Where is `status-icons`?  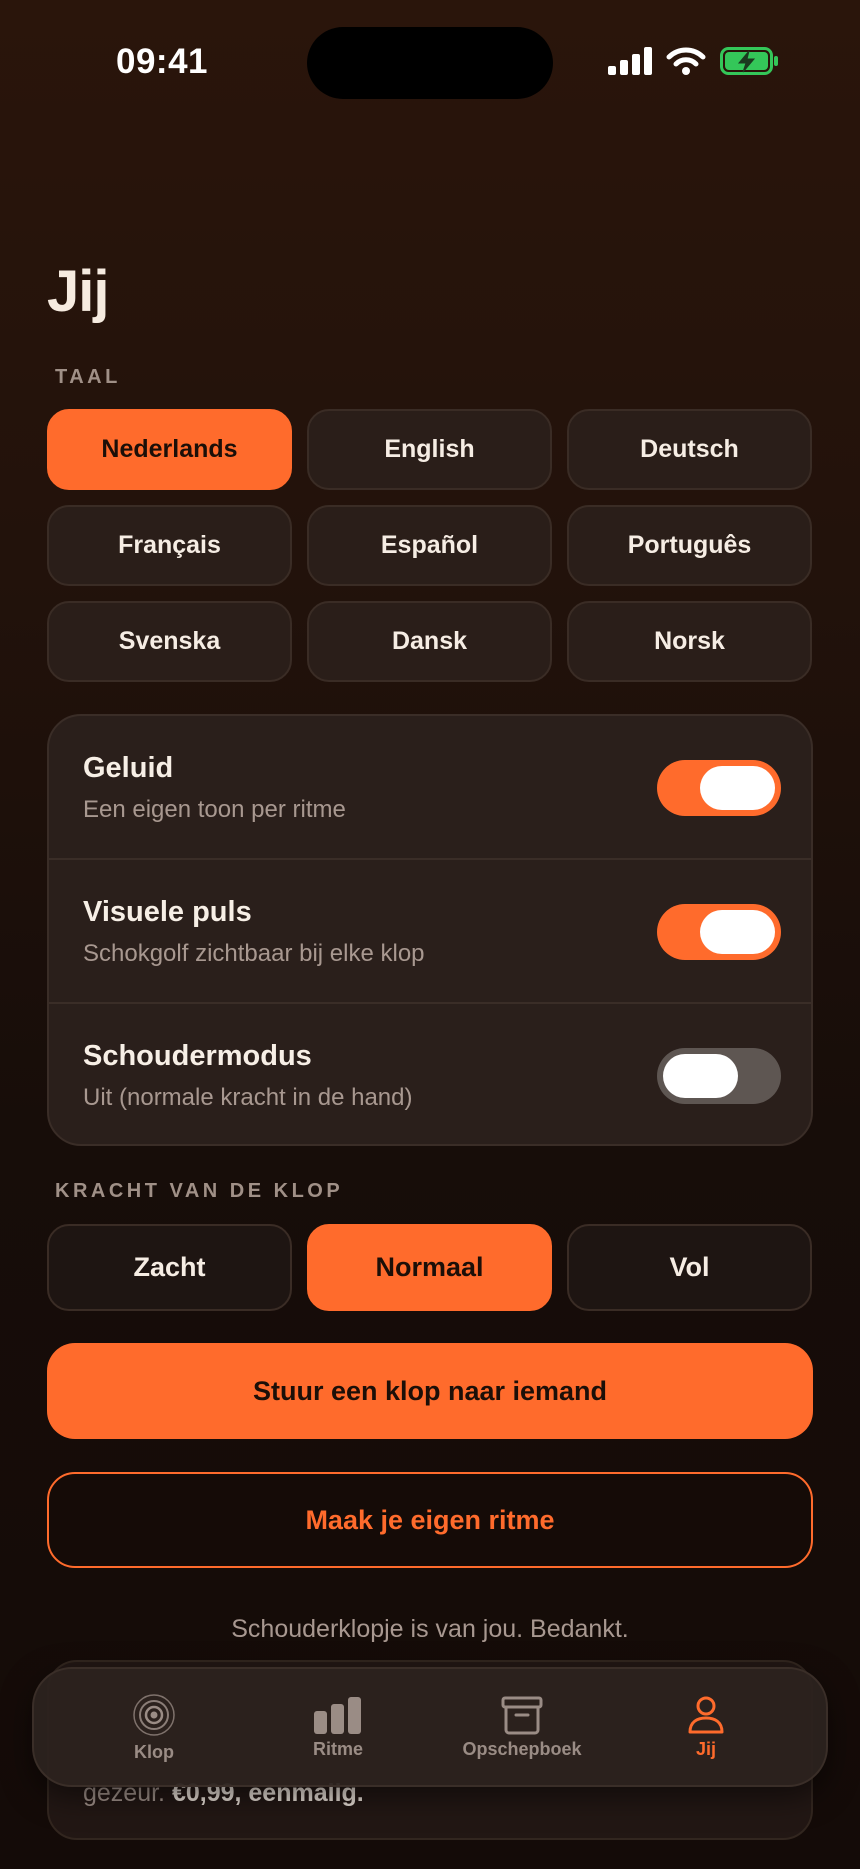 status-icons is located at coordinates (694, 63).